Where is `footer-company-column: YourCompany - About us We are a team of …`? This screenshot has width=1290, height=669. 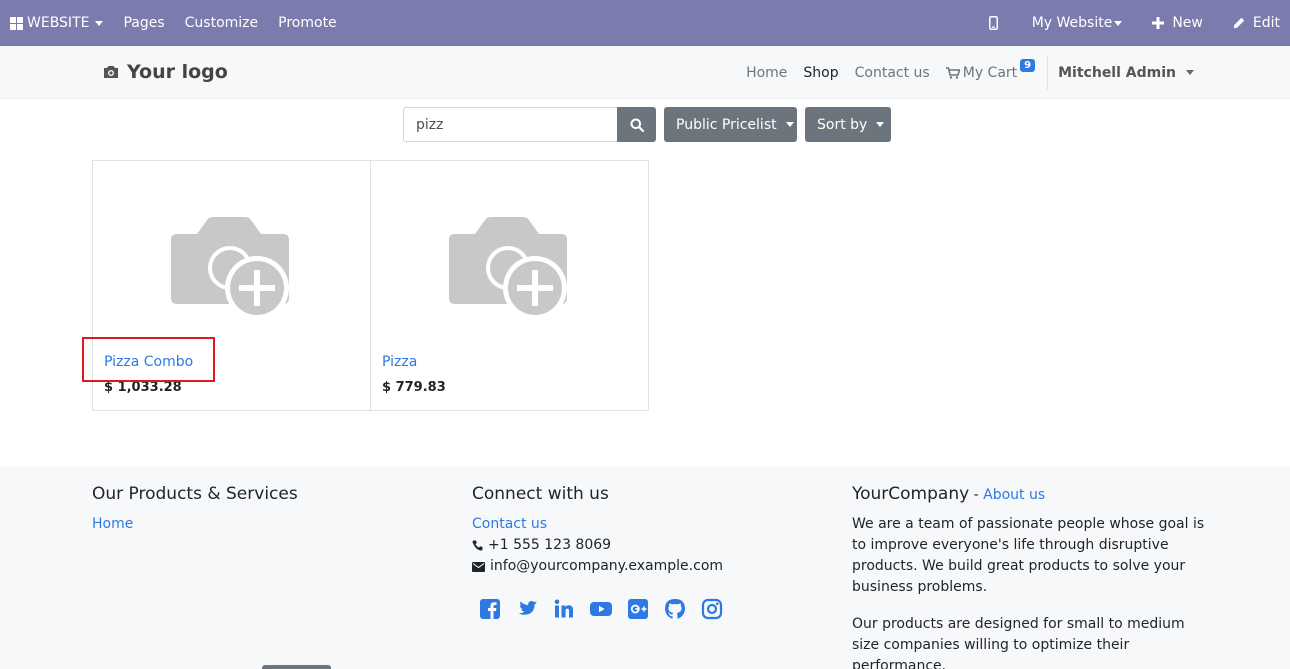 footer-company-column: YourCompany - About us We are a team of … is located at coordinates (1032, 576).